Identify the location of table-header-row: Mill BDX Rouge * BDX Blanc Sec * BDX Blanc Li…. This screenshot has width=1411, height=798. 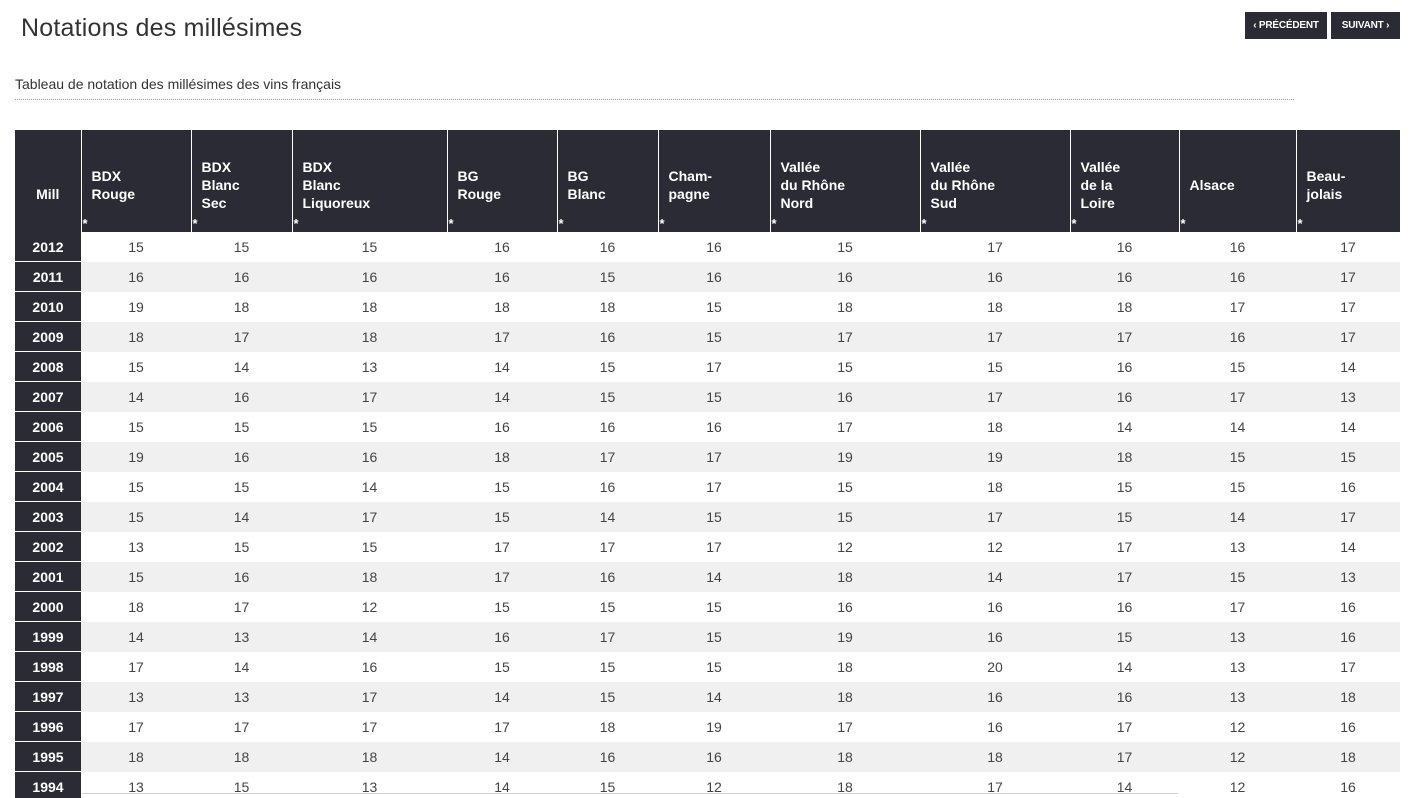
(707, 181).